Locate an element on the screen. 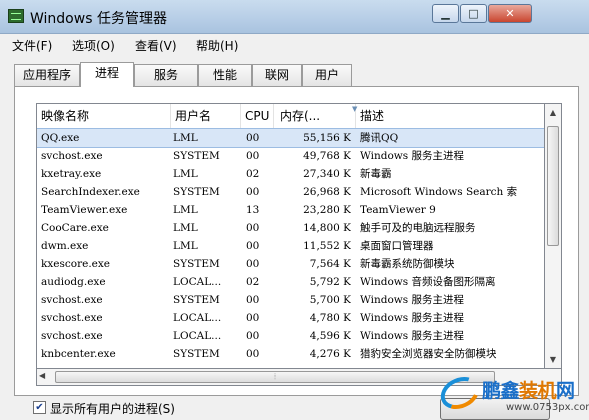 This screenshot has height=420, width=589. process-memory: 4,276 K is located at coordinates (330, 354).